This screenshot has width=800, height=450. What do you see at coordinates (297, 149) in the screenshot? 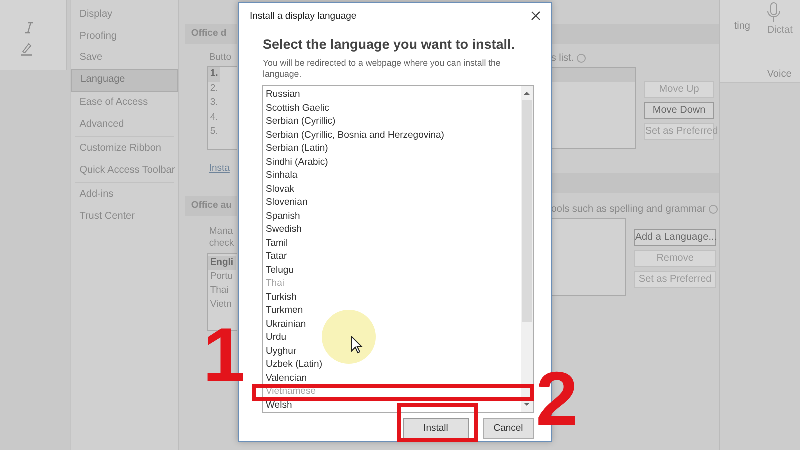
I see `list-option: Serbian (Latin)` at bounding box center [297, 149].